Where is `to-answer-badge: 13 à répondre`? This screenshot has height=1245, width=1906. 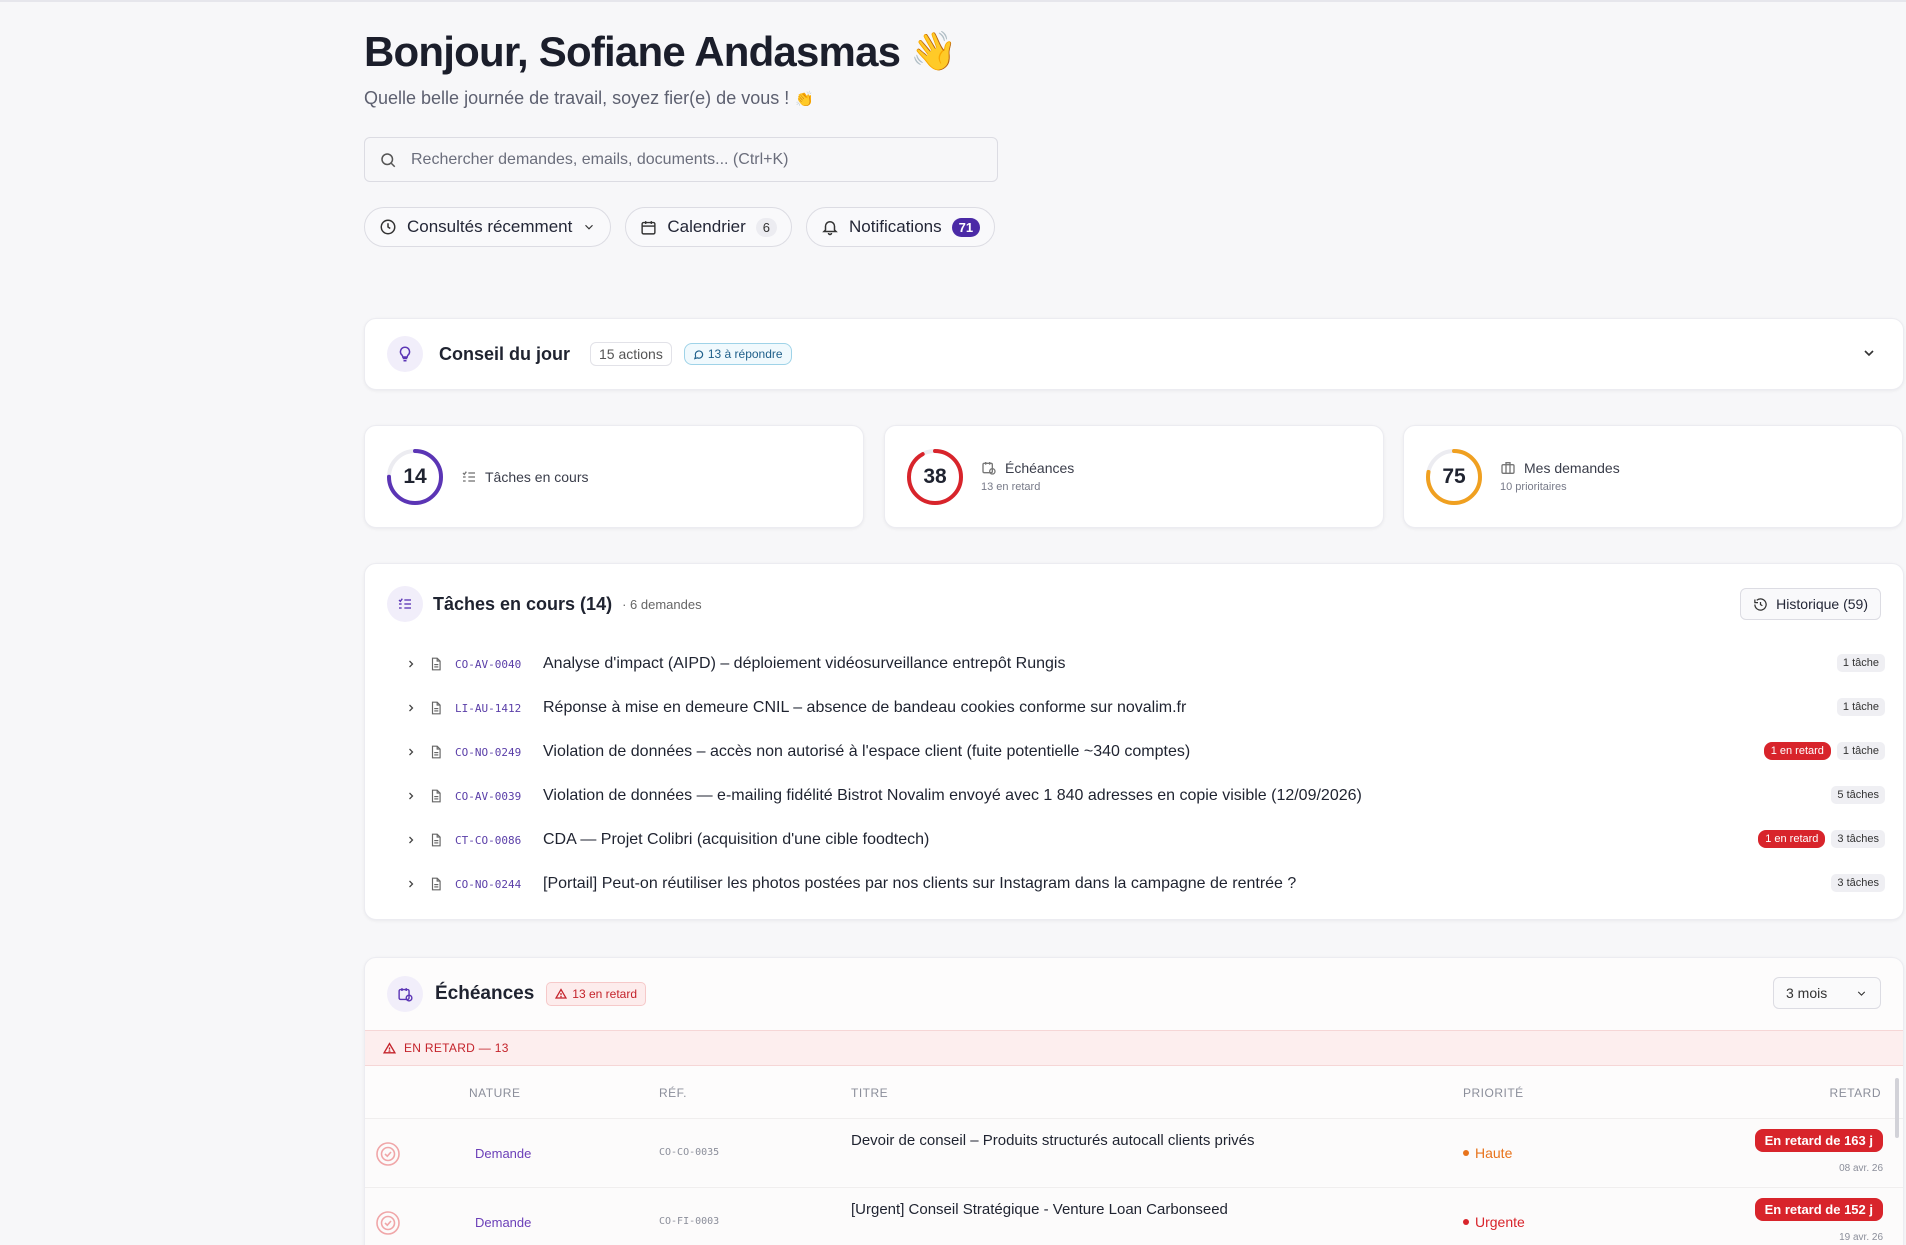
to-answer-badge: 13 à répondre is located at coordinates (737, 354).